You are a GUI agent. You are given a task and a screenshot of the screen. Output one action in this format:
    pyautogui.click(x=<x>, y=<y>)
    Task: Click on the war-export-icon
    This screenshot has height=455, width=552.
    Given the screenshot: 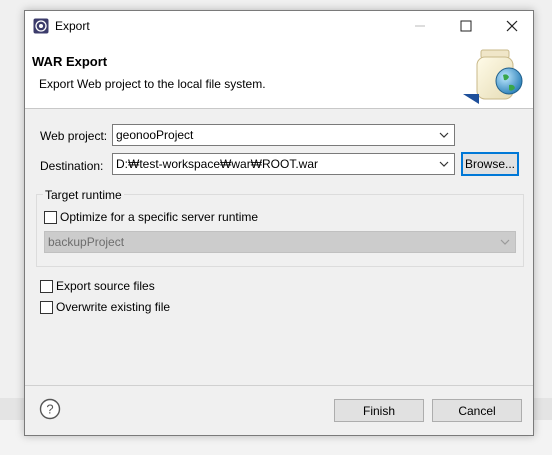 What is the action you would take?
    pyautogui.click(x=493, y=76)
    